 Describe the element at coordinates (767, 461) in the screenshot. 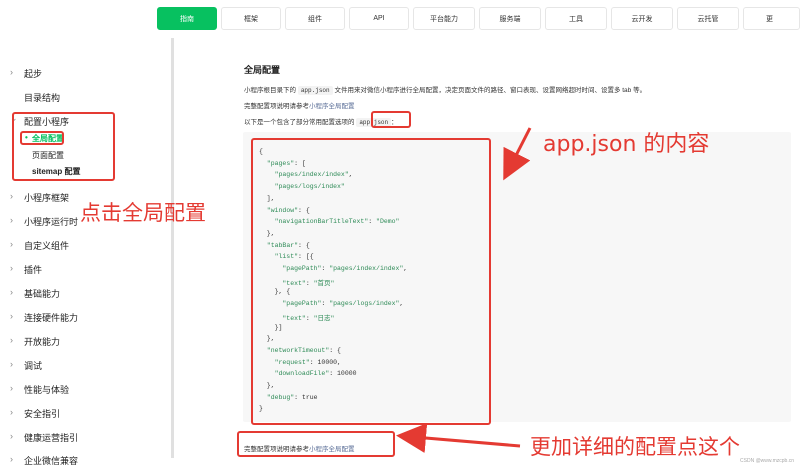

I see `watermark: CSDN @www.mzcpb.cn` at that location.